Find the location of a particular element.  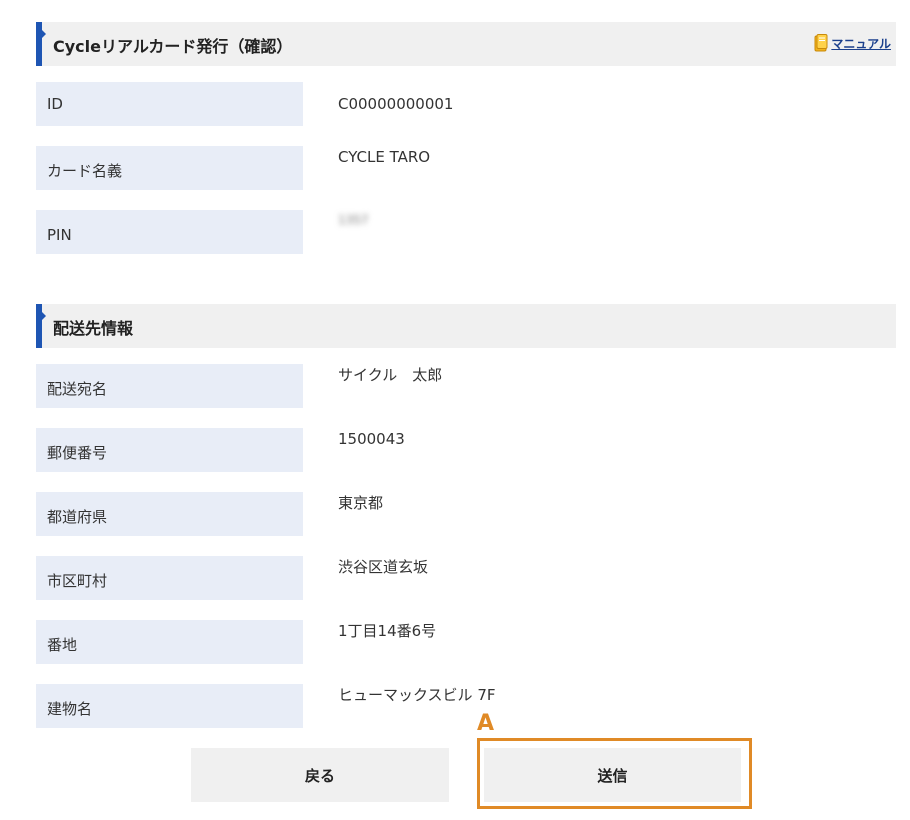

row-label: 配送宛名 is located at coordinates (169, 386).